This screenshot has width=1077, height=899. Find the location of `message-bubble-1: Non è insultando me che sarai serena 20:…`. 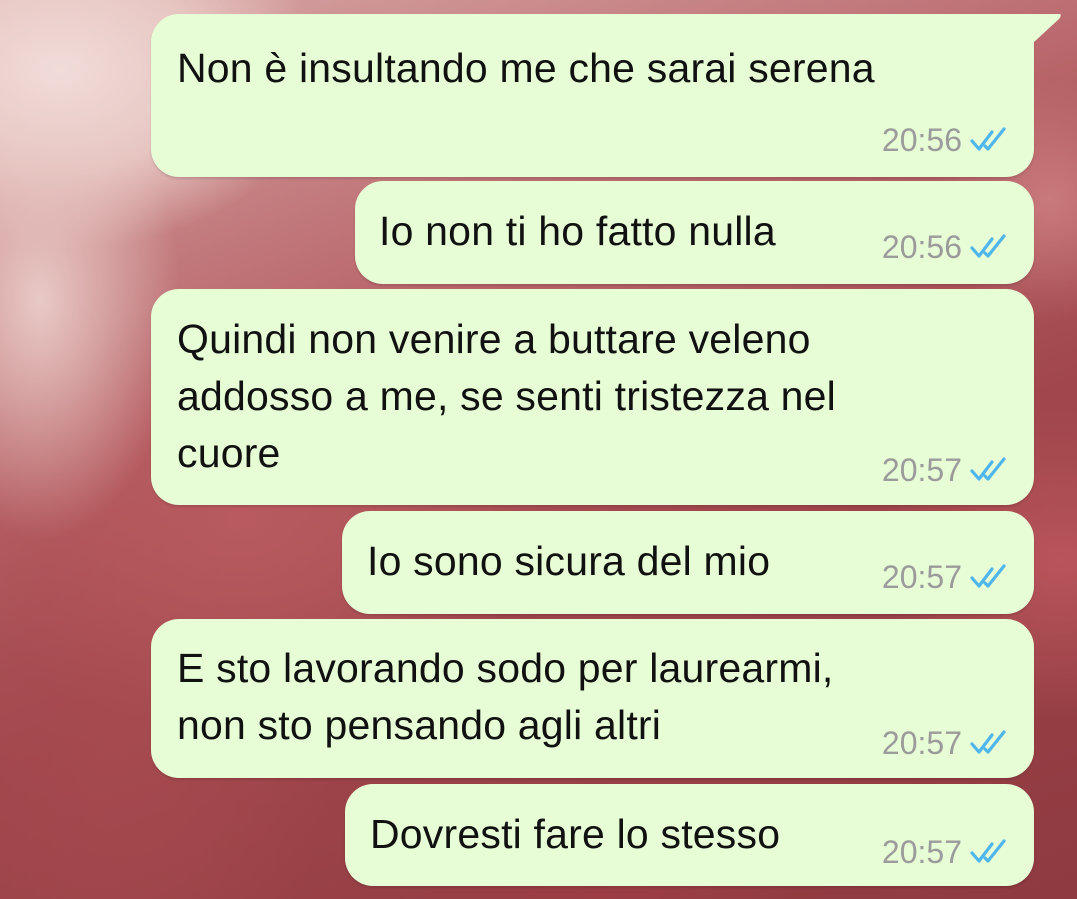

message-bubble-1: Non è insultando me che sarai serena 20:… is located at coordinates (592, 95).